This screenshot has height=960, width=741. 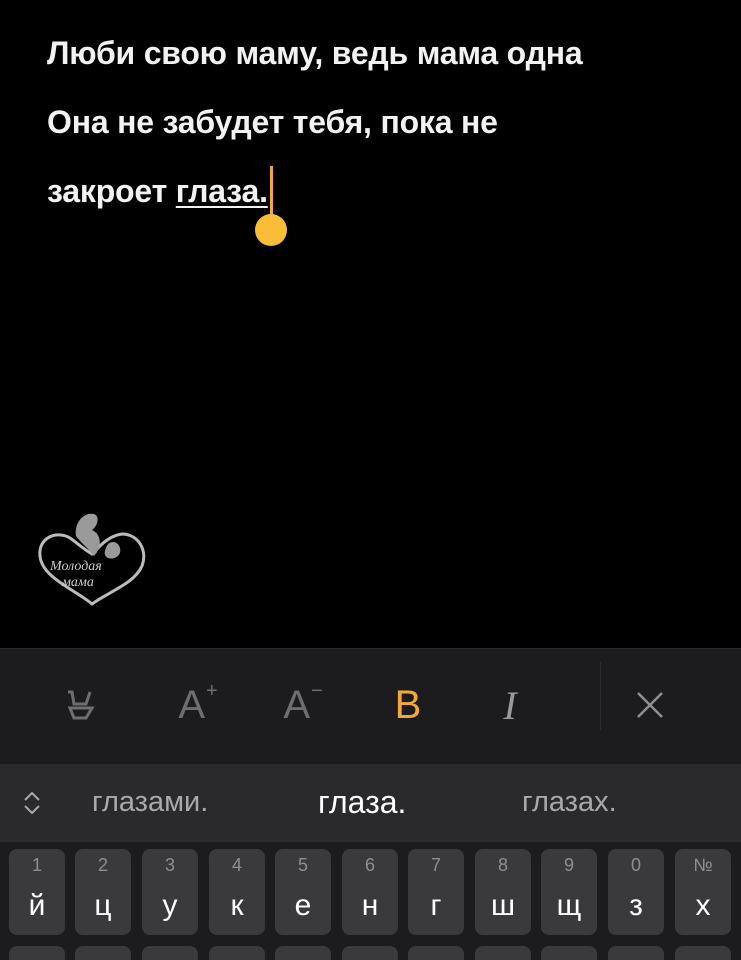 I want to click on suggestion-left: глазами., so click(x=150, y=802).